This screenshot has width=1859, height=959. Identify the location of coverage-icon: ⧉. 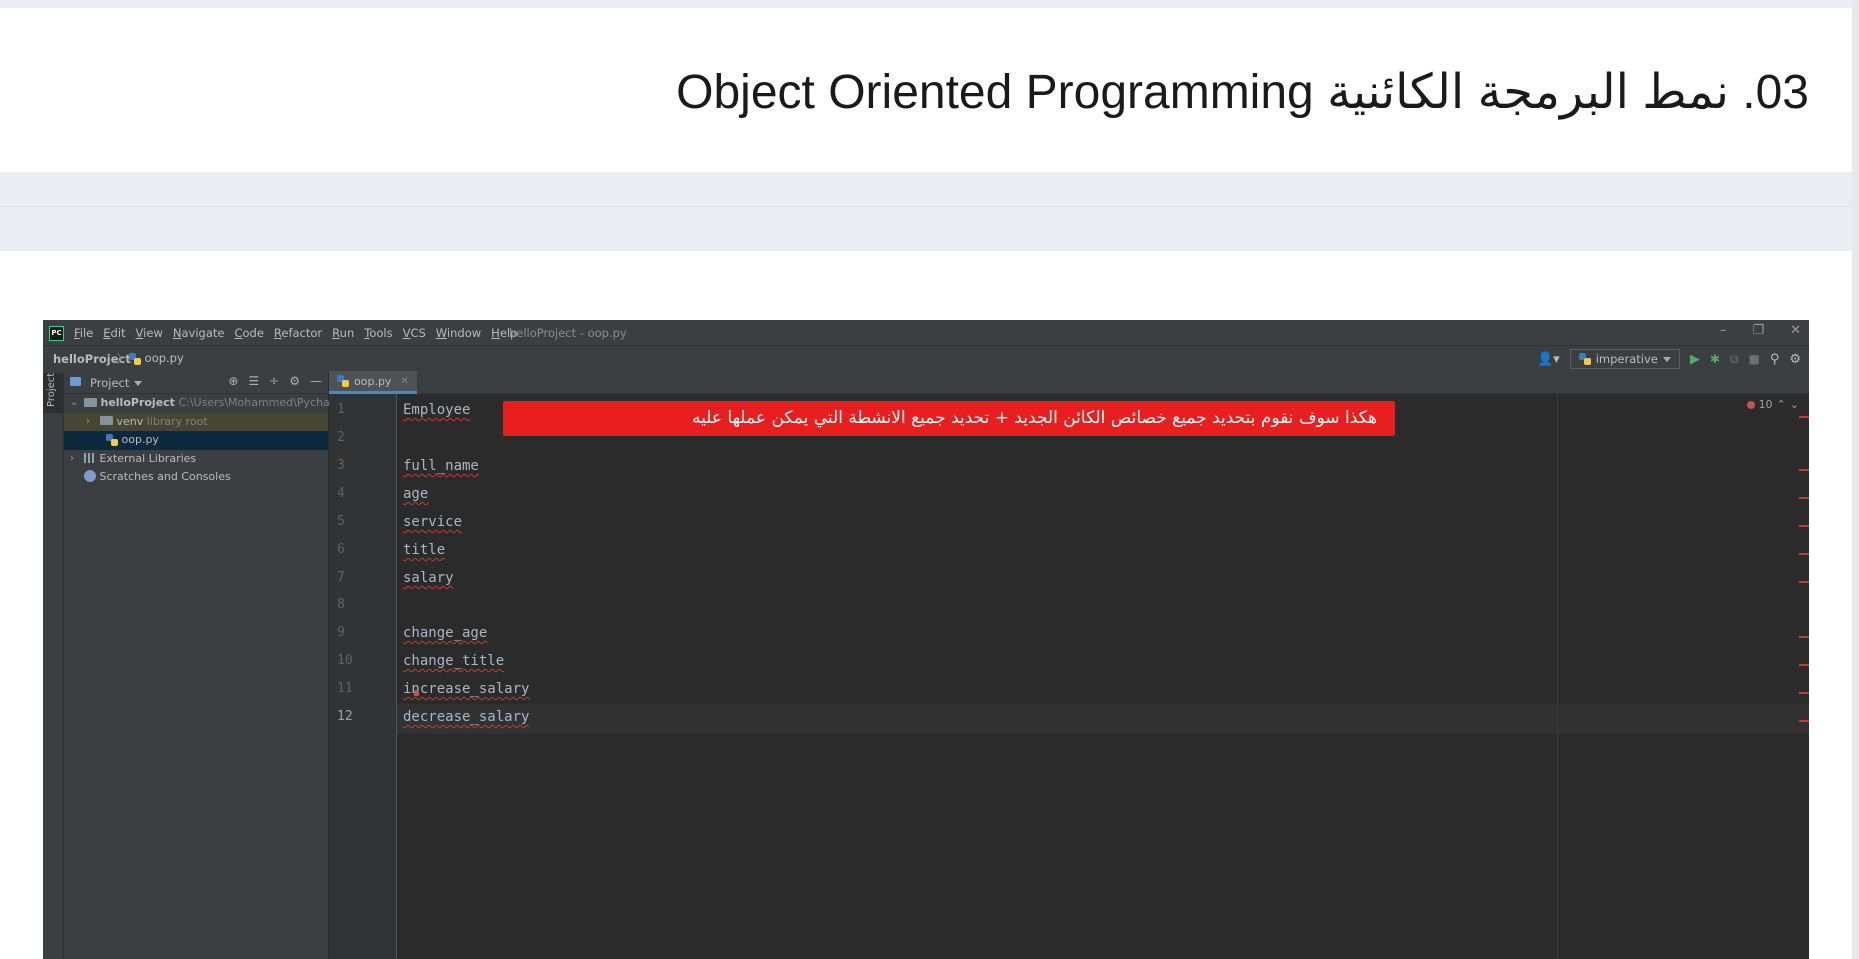
(1734, 359).